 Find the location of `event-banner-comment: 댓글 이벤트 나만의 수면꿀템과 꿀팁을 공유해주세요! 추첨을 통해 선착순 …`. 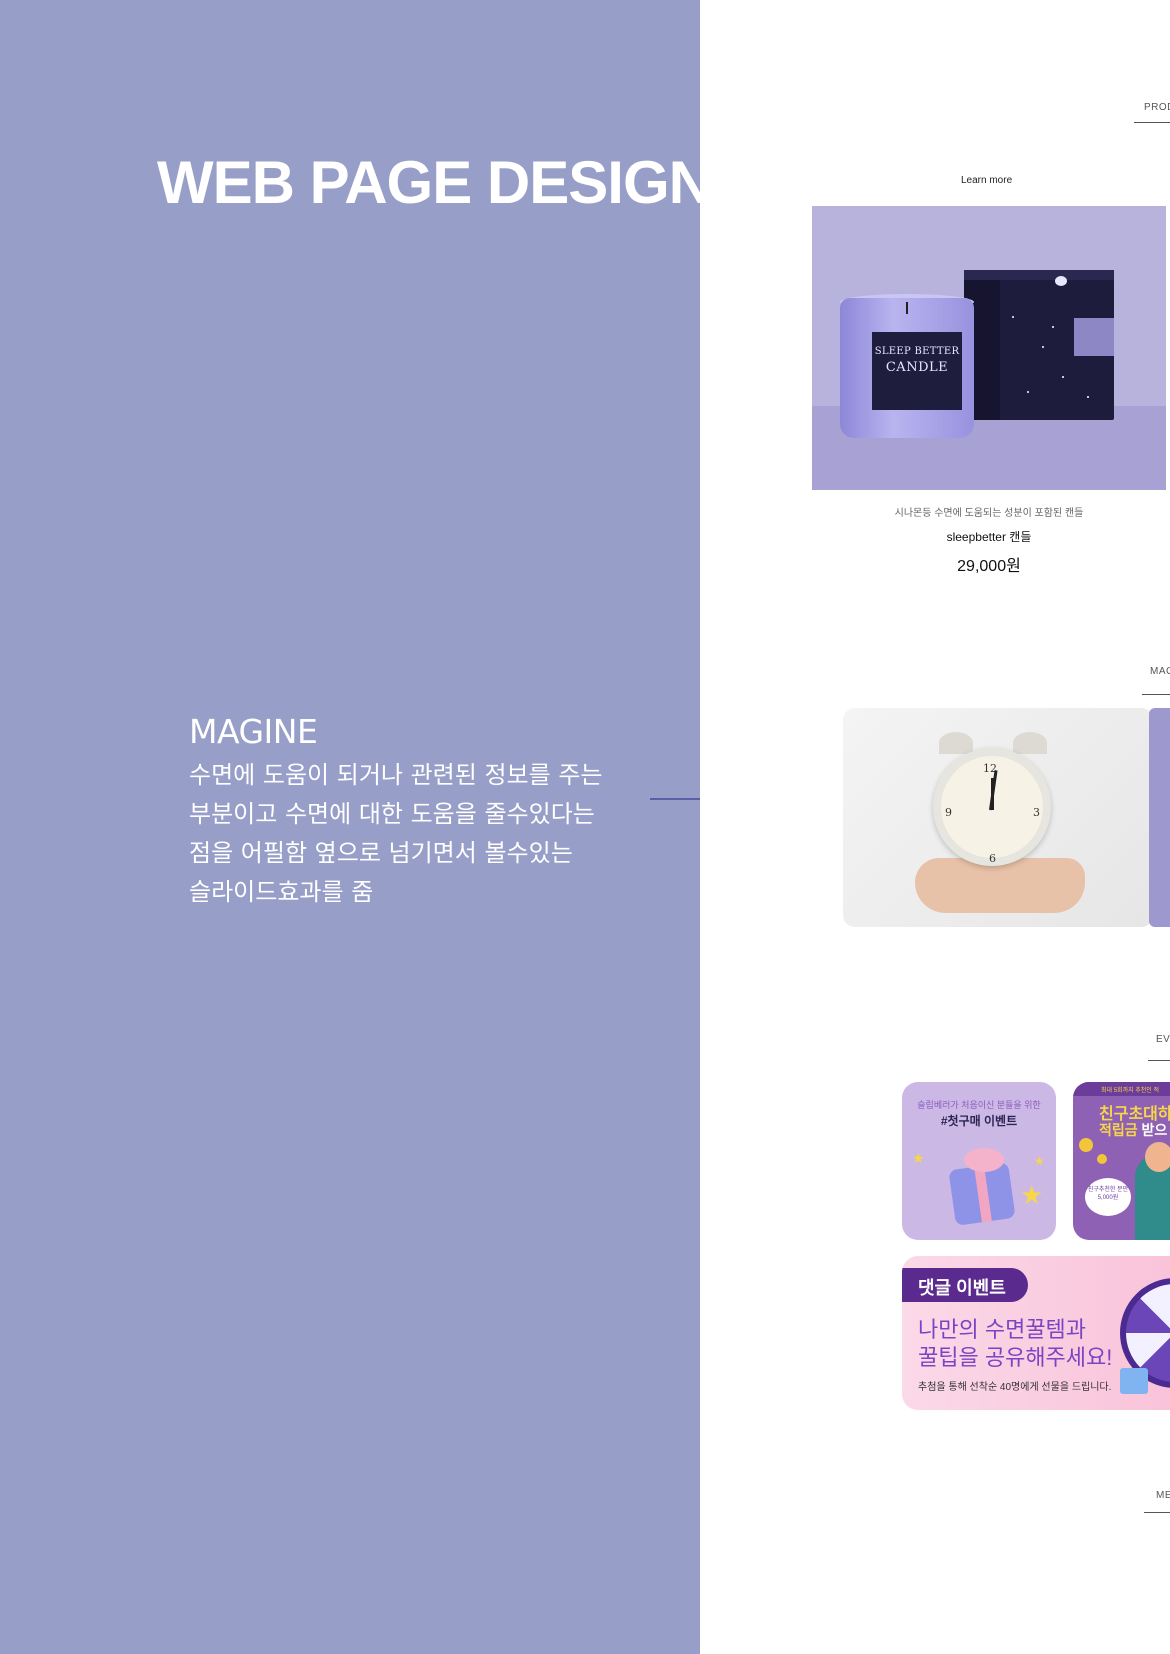

event-banner-comment: 댓글 이벤트 나만의 수면꿀템과 꿀팁을 공유해주세요! 추첨을 통해 선착순 … is located at coordinates (1036, 1333).